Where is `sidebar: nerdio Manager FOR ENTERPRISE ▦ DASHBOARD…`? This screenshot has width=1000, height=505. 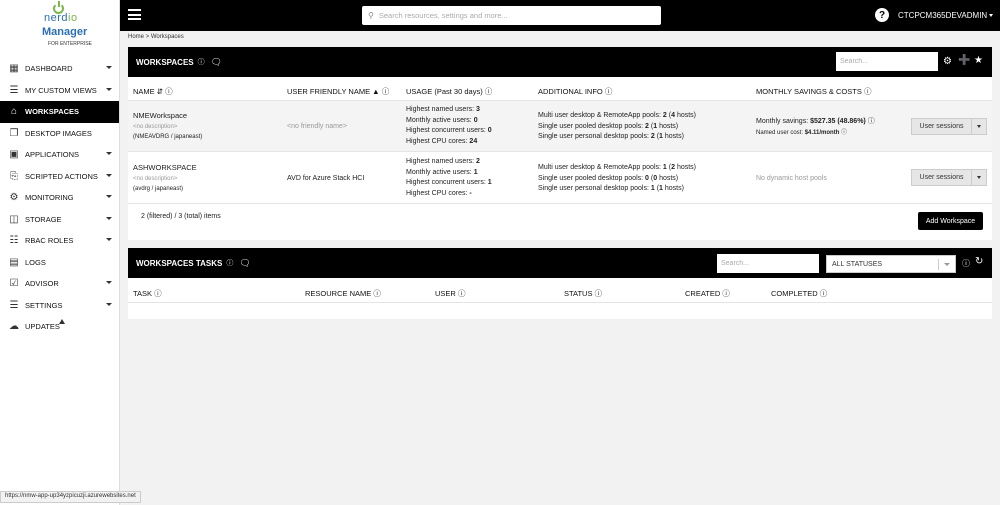
sidebar: nerdio Manager FOR ENTERPRISE ▦ DASHBOARD… is located at coordinates (60, 252).